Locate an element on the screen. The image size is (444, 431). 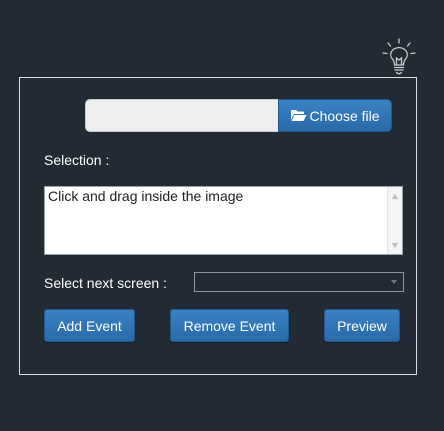
add-event-button: Add Event is located at coordinates (89, 325).